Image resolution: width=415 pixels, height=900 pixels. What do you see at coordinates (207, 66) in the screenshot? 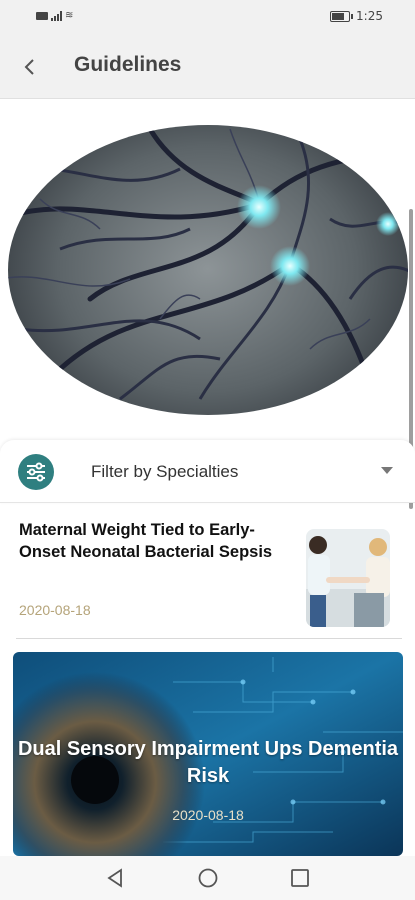
I see `app-bar: Guidelines` at bounding box center [207, 66].